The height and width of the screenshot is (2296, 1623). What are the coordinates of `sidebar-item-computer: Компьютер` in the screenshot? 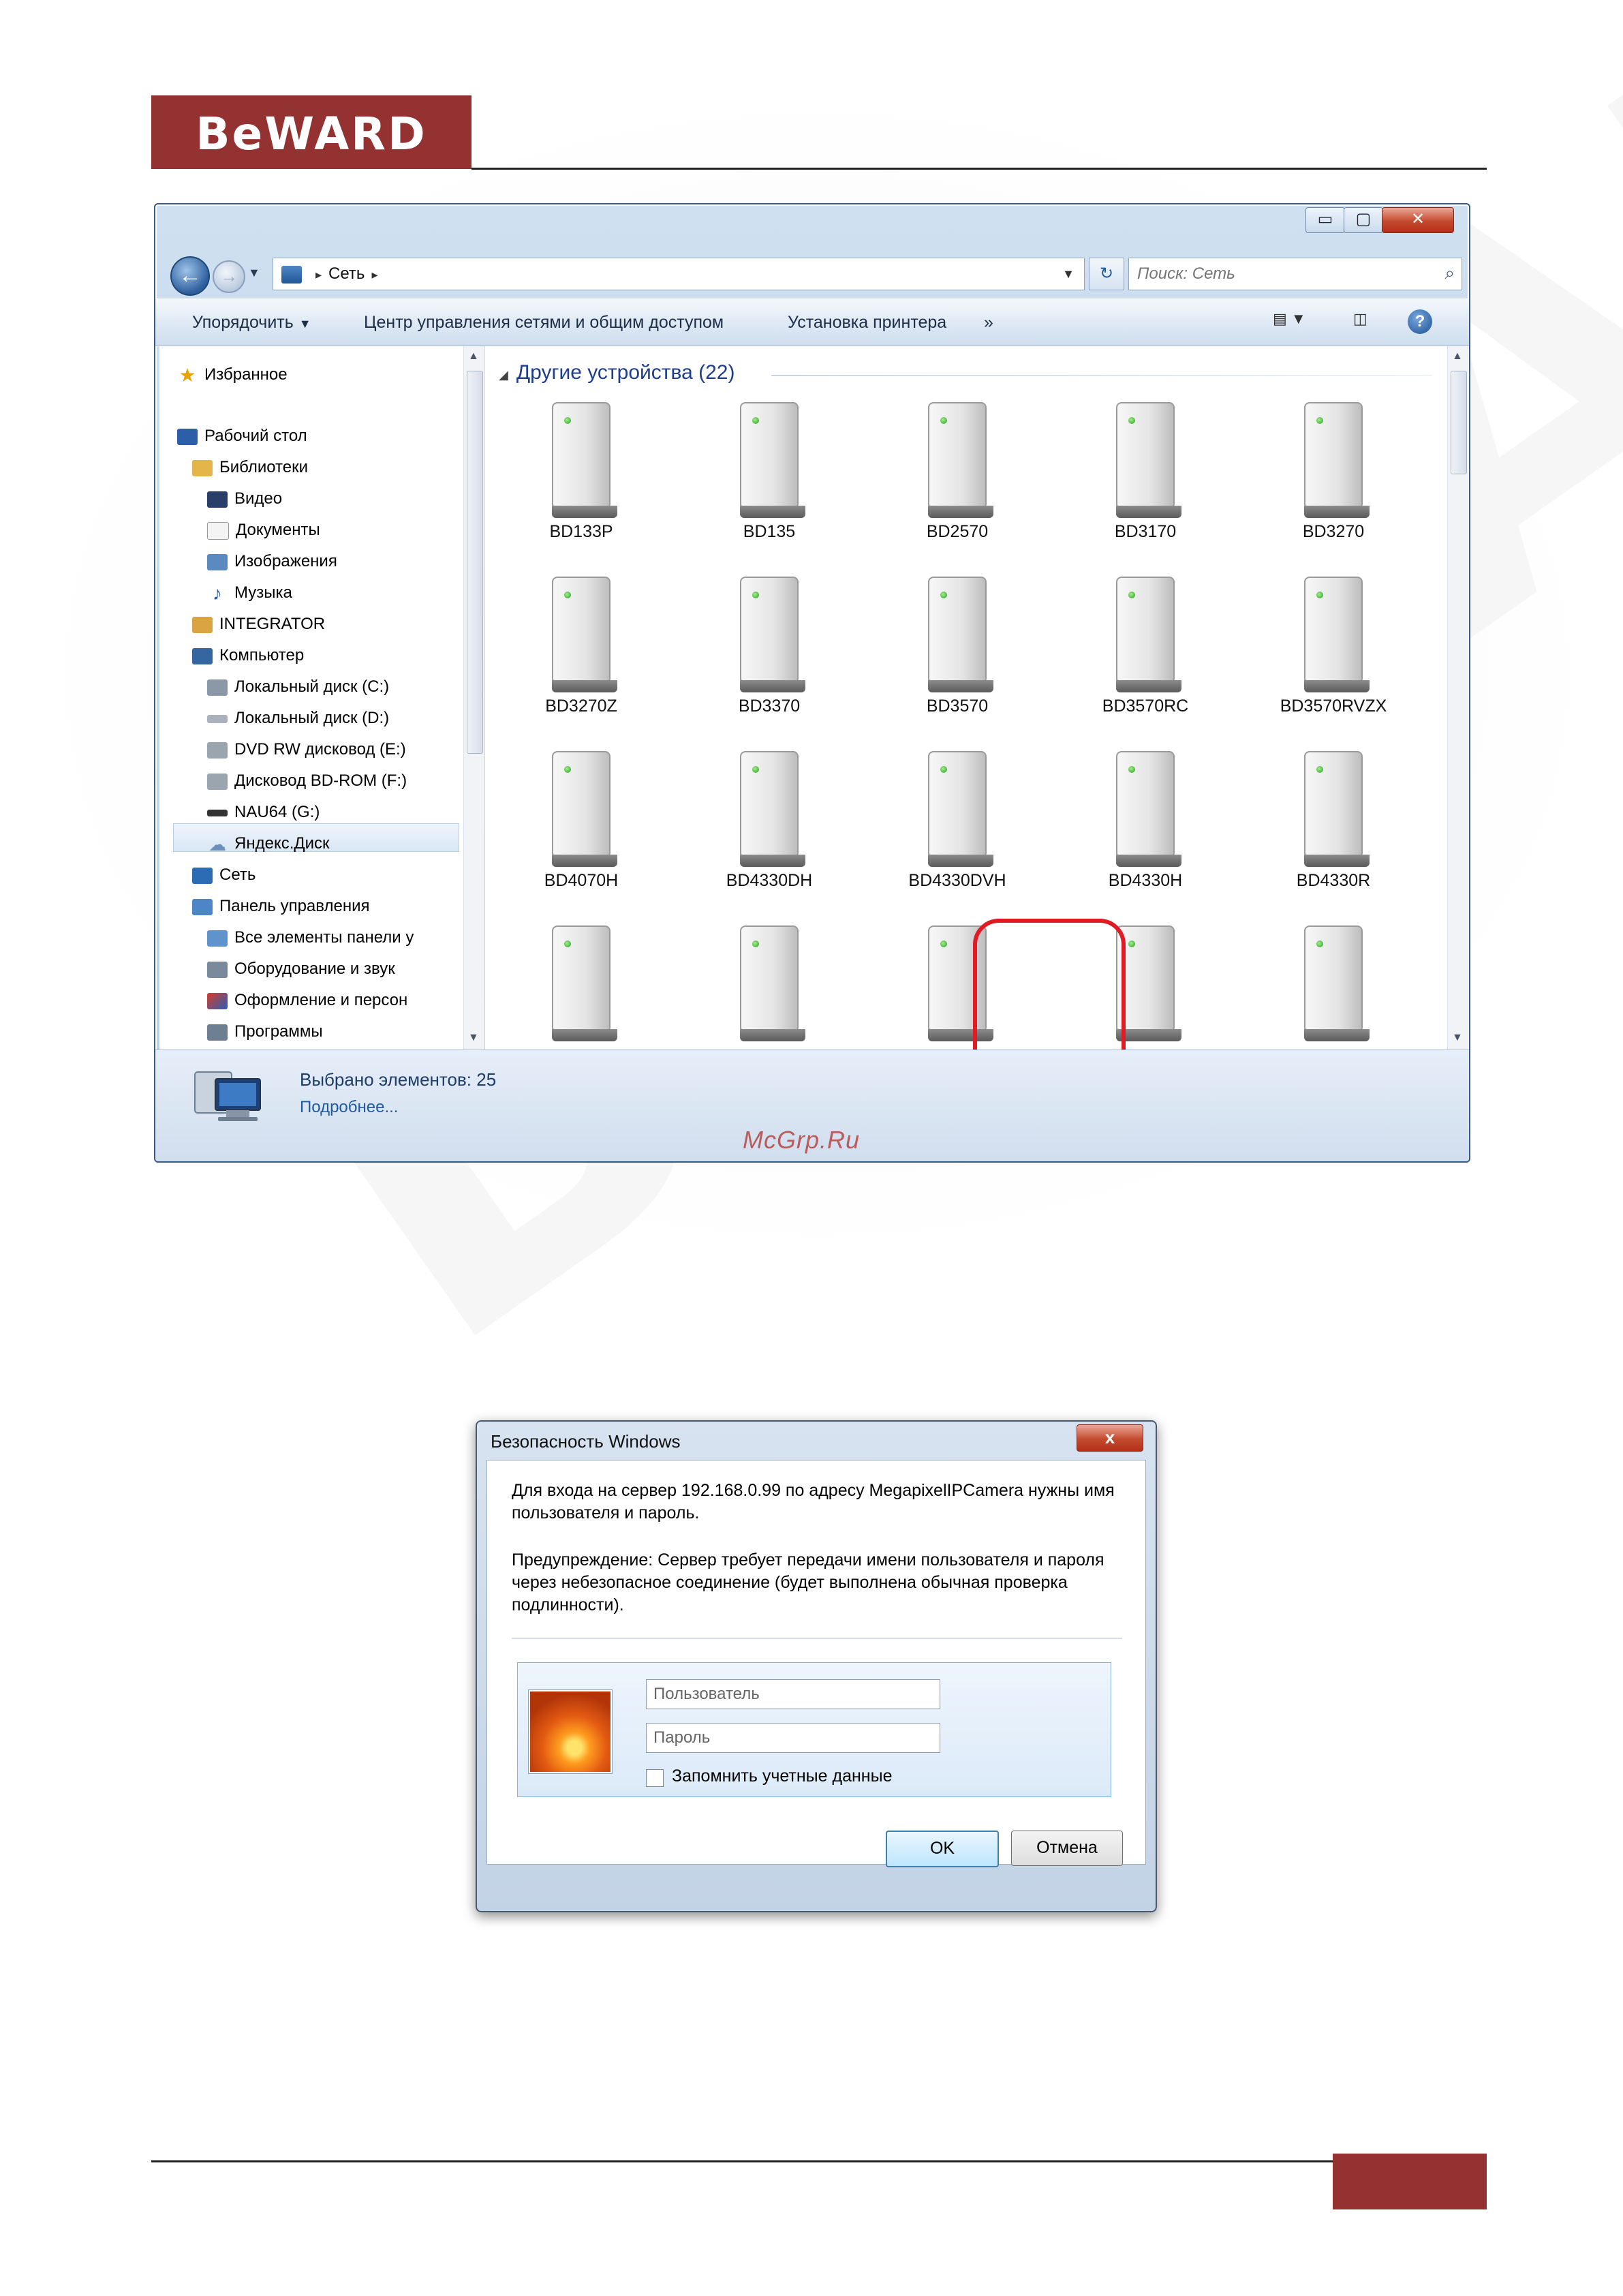 It's located at (248, 655).